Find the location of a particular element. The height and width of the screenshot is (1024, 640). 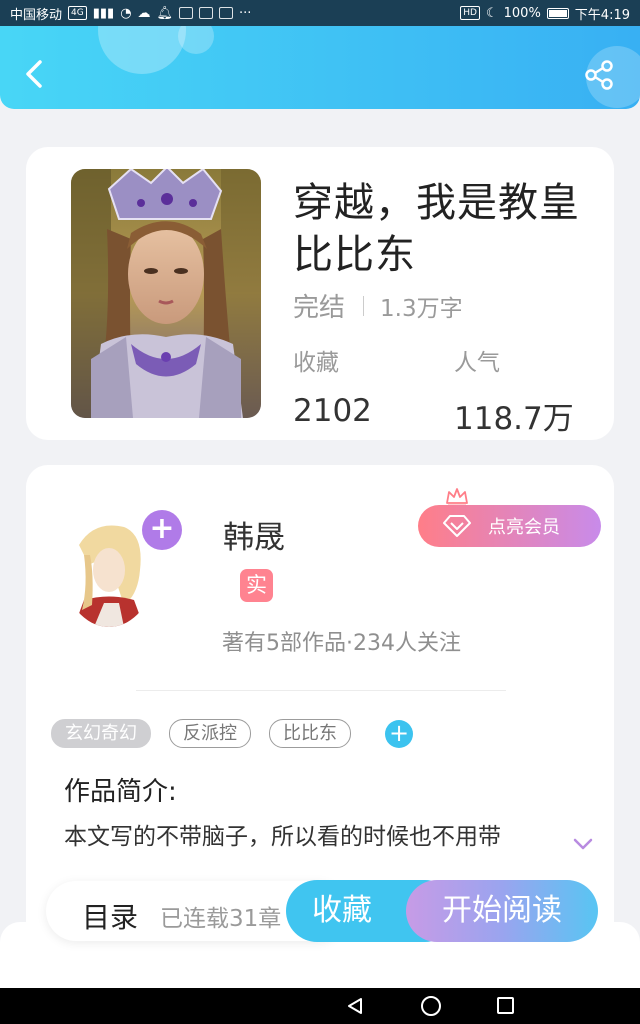

favorites-label: 收藏 is located at coordinates (316, 363).